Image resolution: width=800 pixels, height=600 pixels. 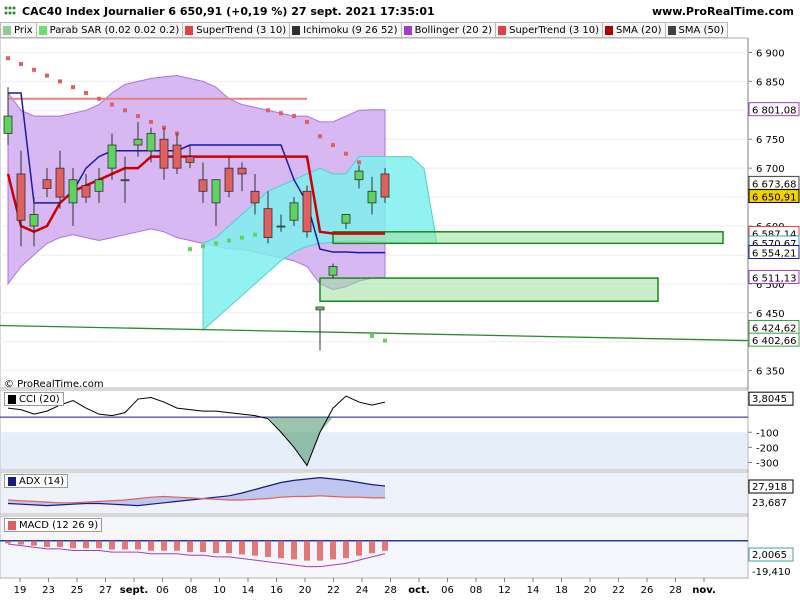 What do you see at coordinates (774, 111) in the screenshot?
I see `price-label: 6 801,08` at bounding box center [774, 111].